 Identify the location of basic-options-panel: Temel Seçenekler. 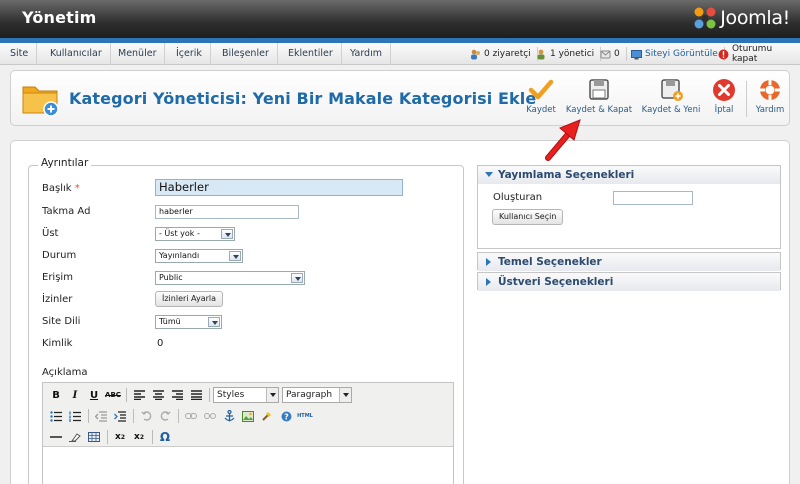
(629, 261).